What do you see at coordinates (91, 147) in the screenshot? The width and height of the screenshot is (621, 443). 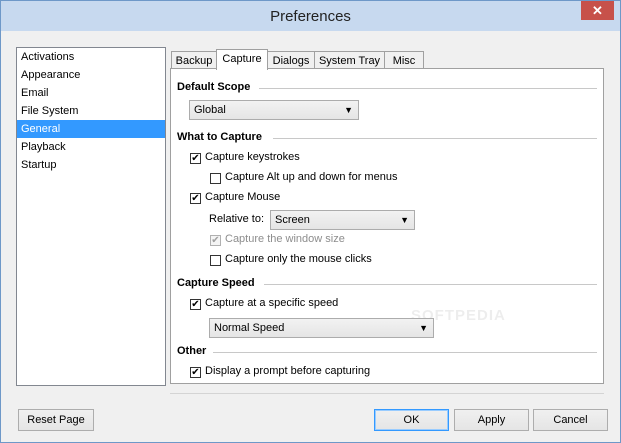 I see `sidebar-item-playback: Playback` at bounding box center [91, 147].